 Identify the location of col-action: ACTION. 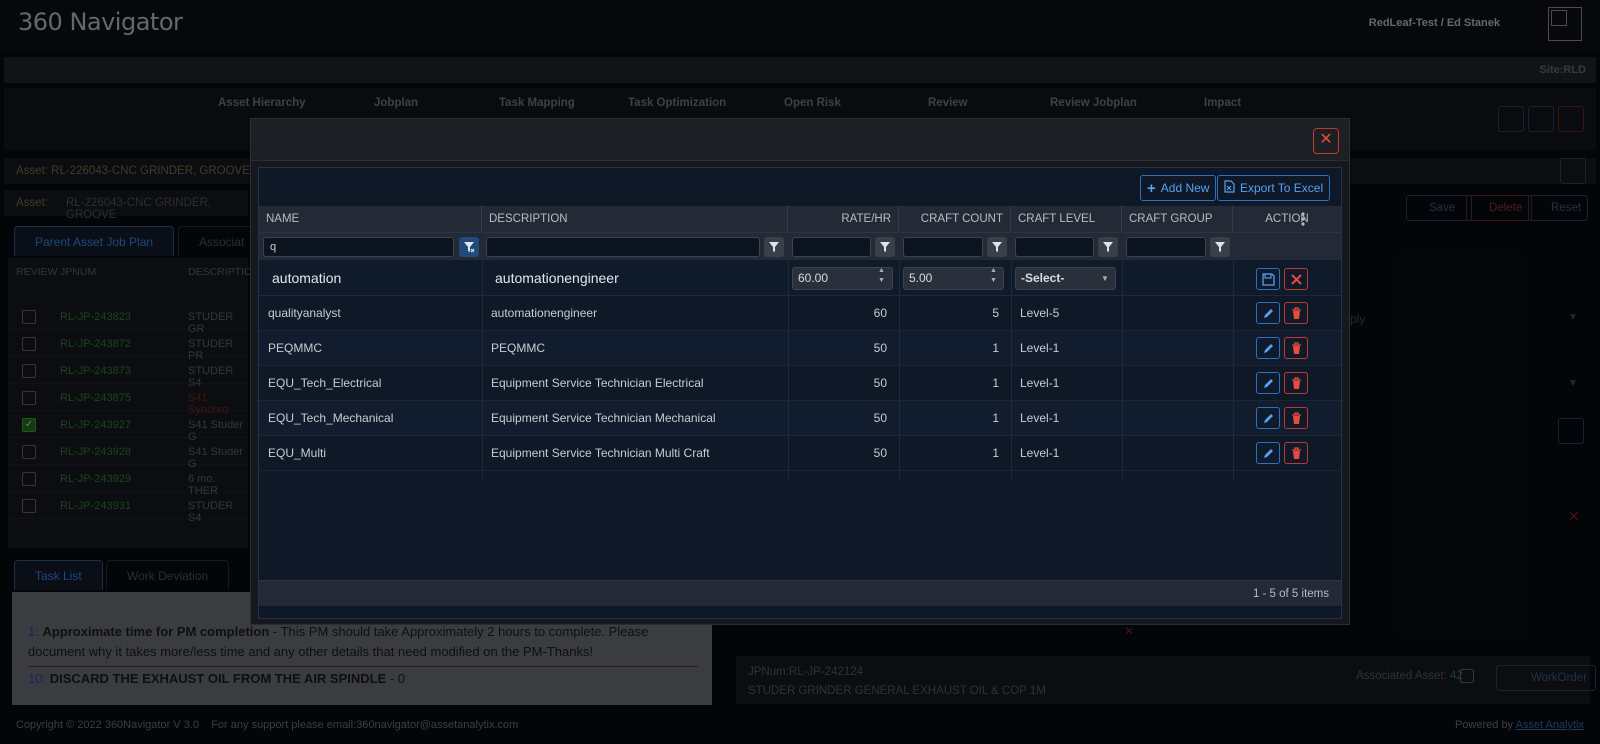
(1287, 219).